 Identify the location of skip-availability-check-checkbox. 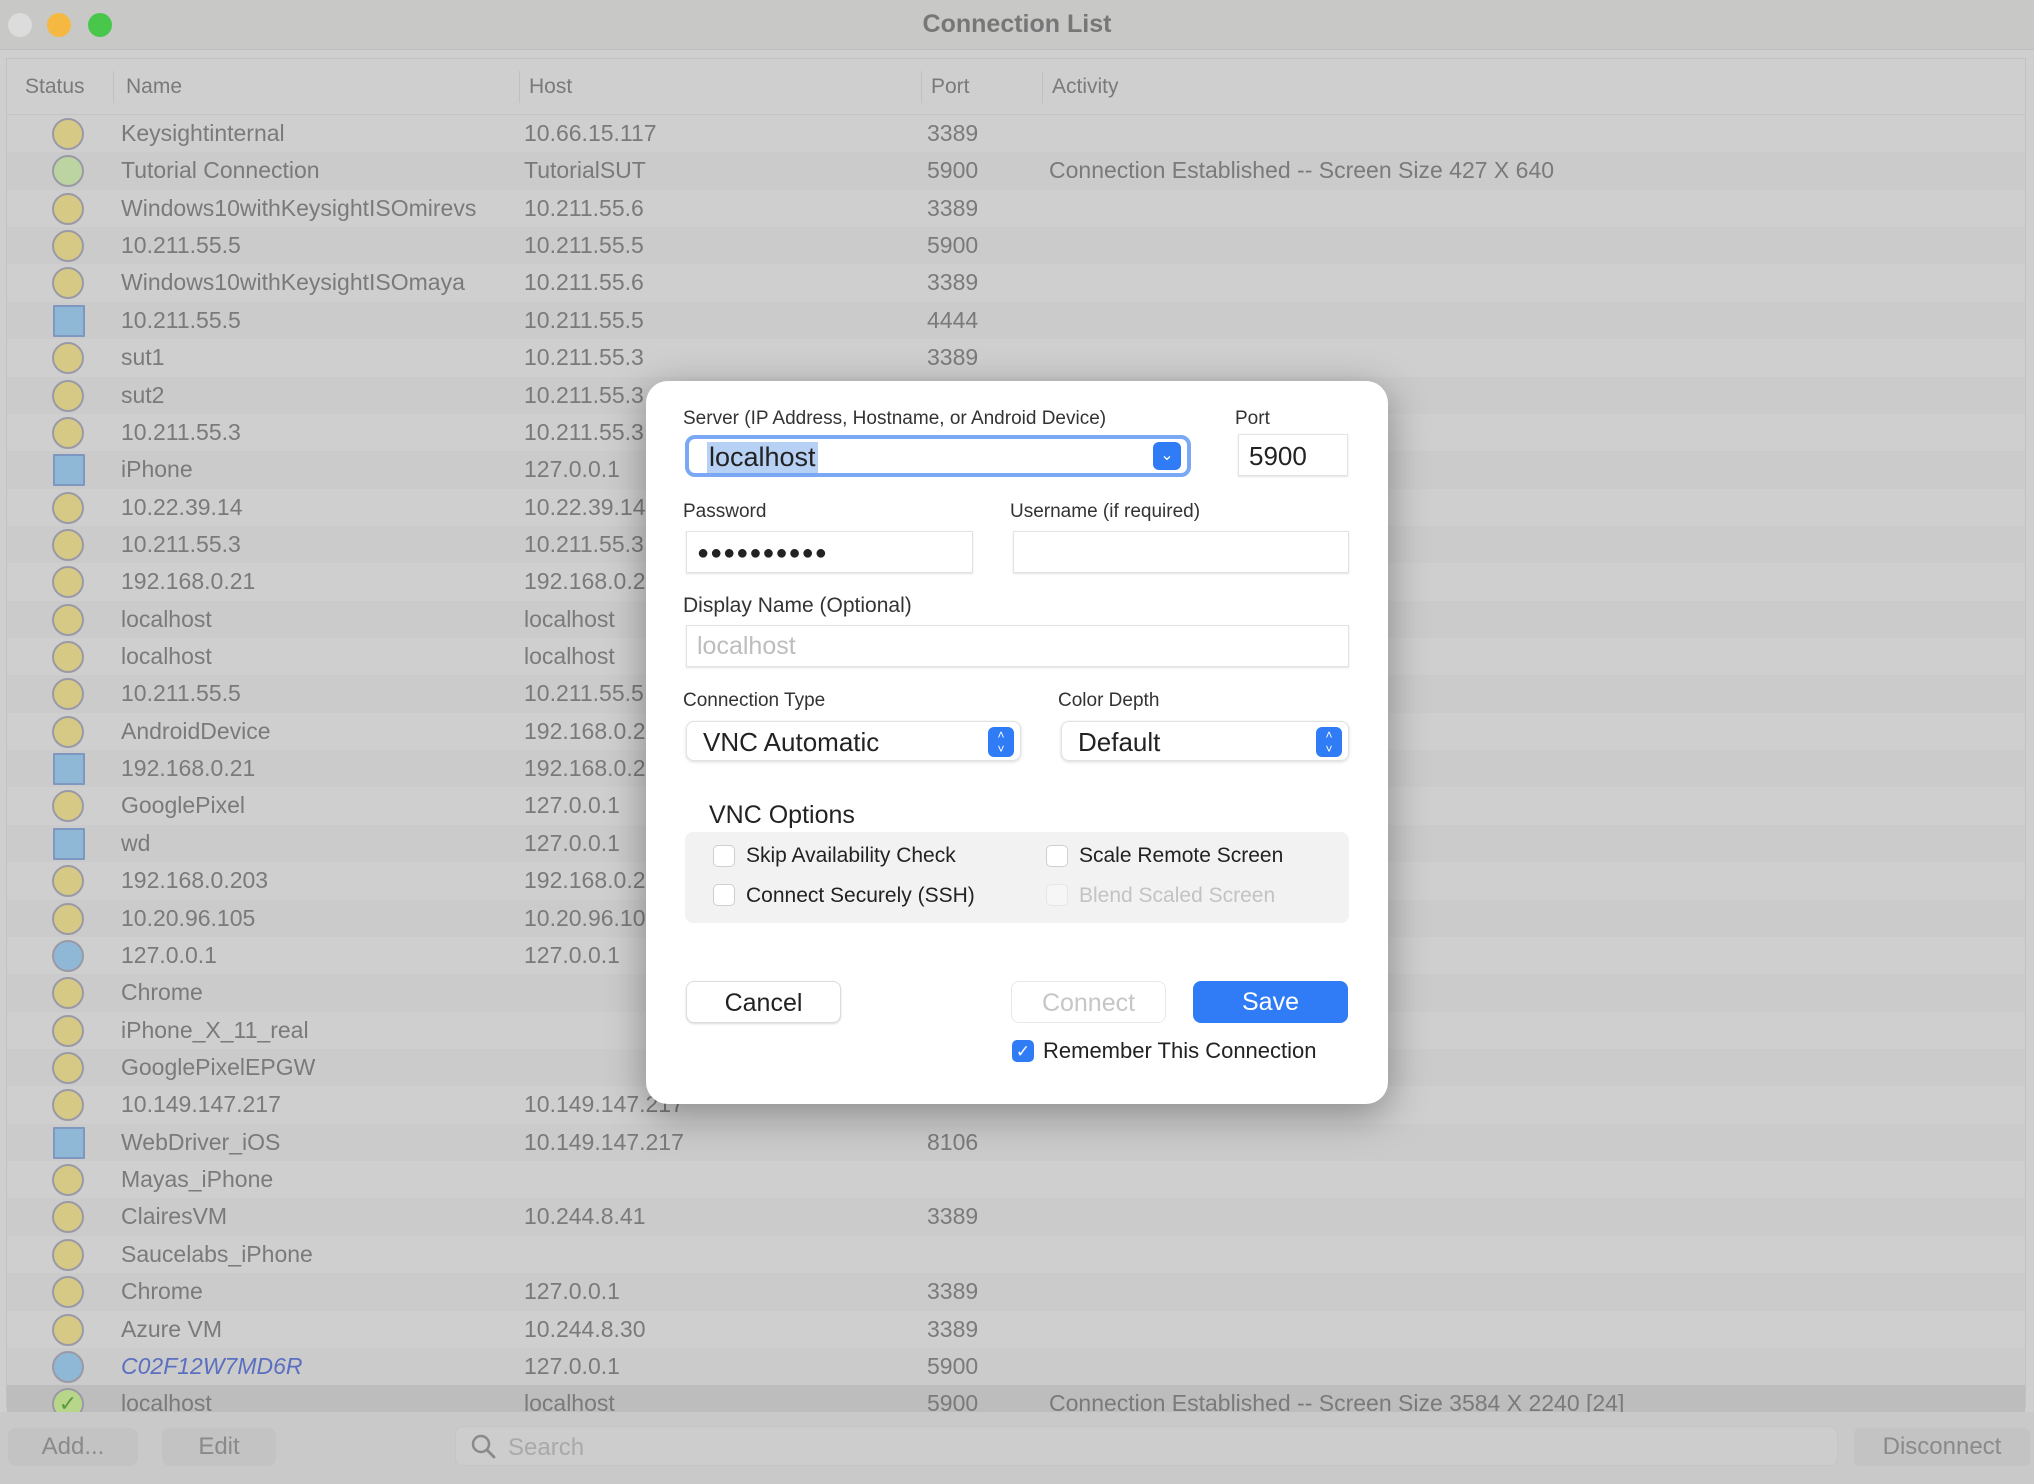
(724, 856).